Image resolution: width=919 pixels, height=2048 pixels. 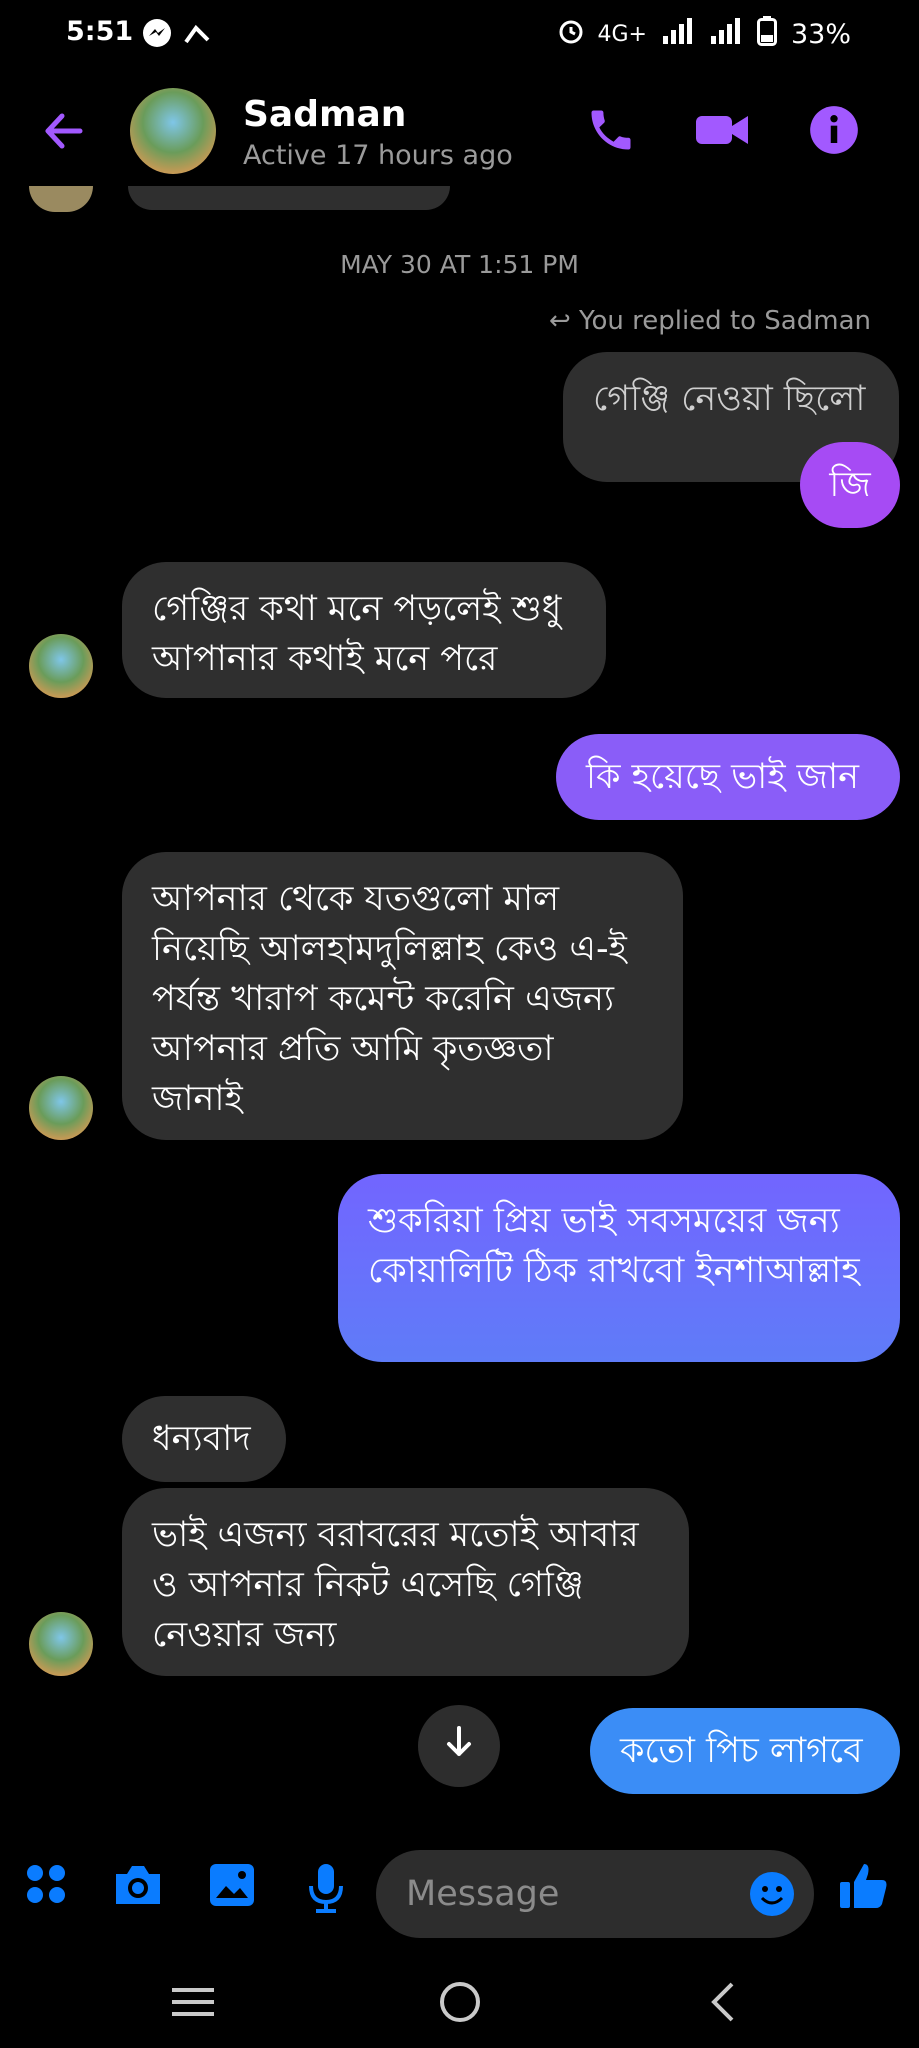 I want to click on signal-icon, so click(x=678, y=34).